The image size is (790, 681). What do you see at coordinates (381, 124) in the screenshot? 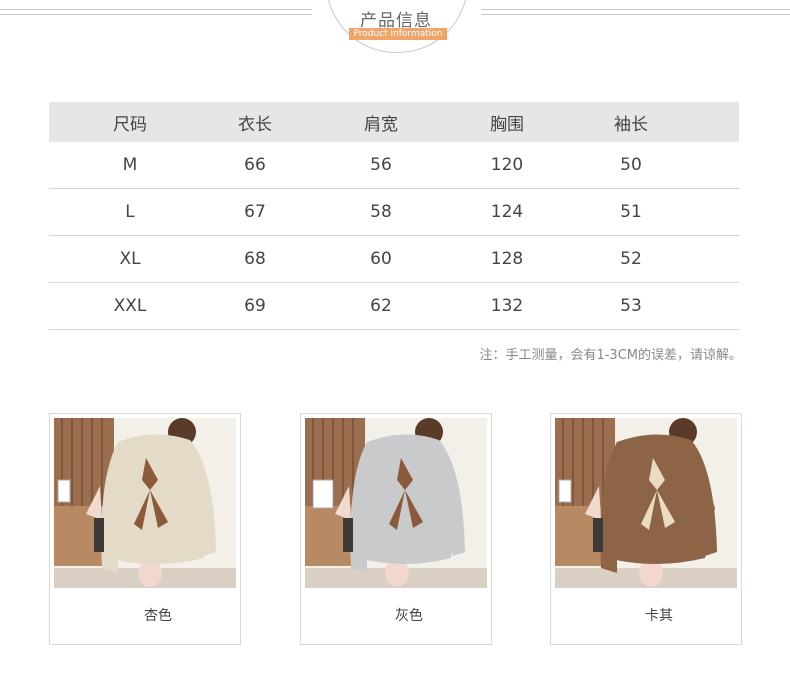
I see `table-header-cell: 肩宽` at bounding box center [381, 124].